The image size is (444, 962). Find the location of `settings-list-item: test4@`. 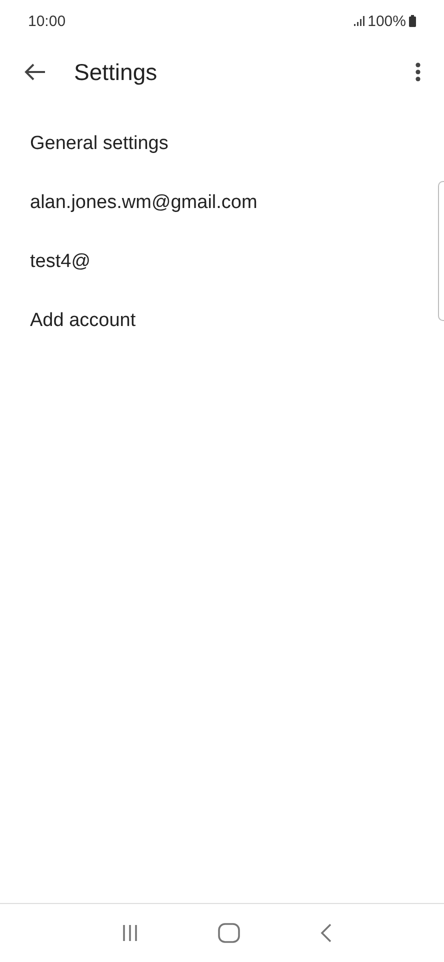

settings-list-item: test4@ is located at coordinates (50, 261).